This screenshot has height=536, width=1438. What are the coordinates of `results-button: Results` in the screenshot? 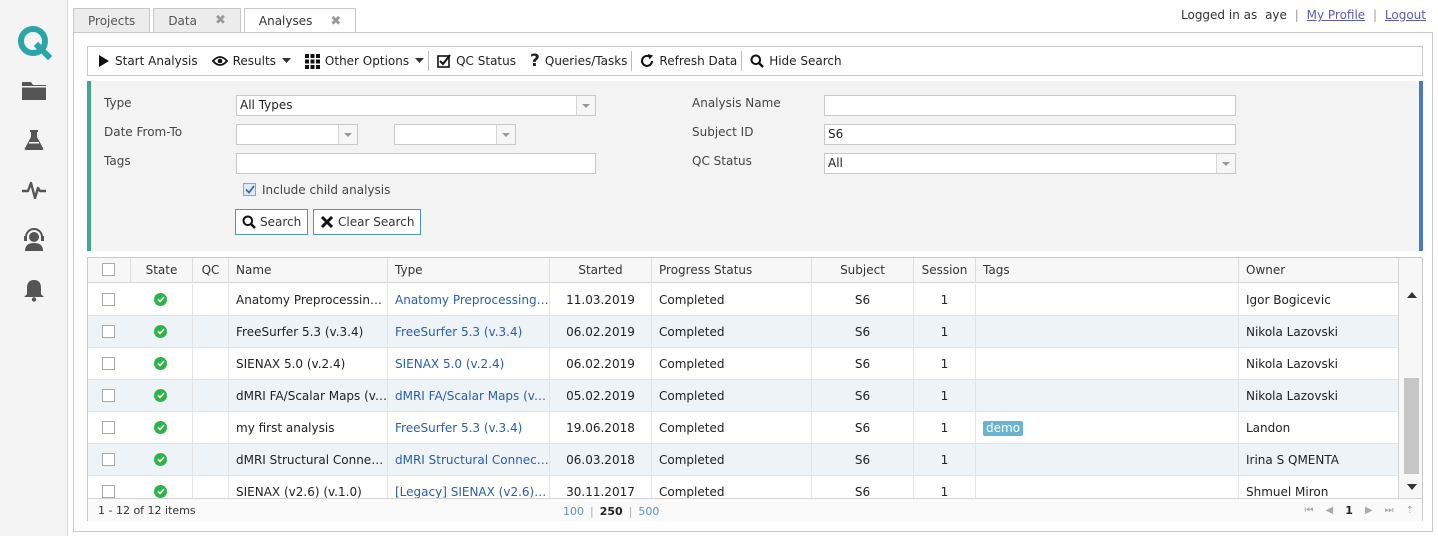 It's located at (251, 61).